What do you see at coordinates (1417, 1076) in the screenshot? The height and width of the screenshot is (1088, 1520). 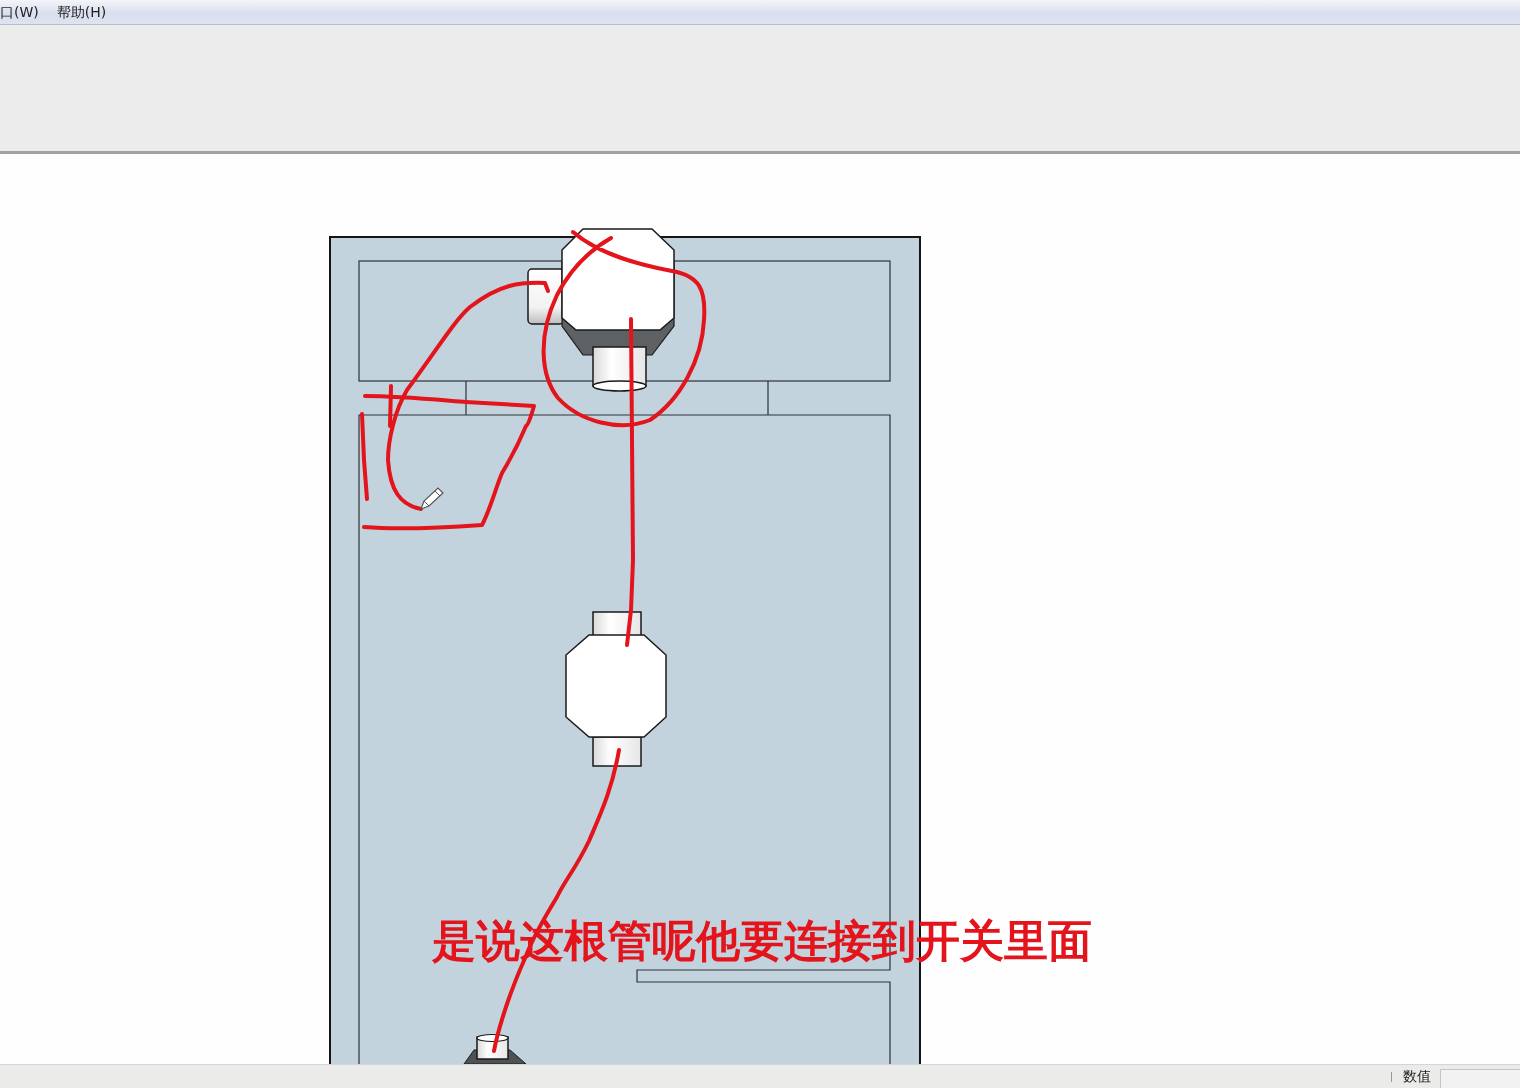 I see `value-label: 数值` at bounding box center [1417, 1076].